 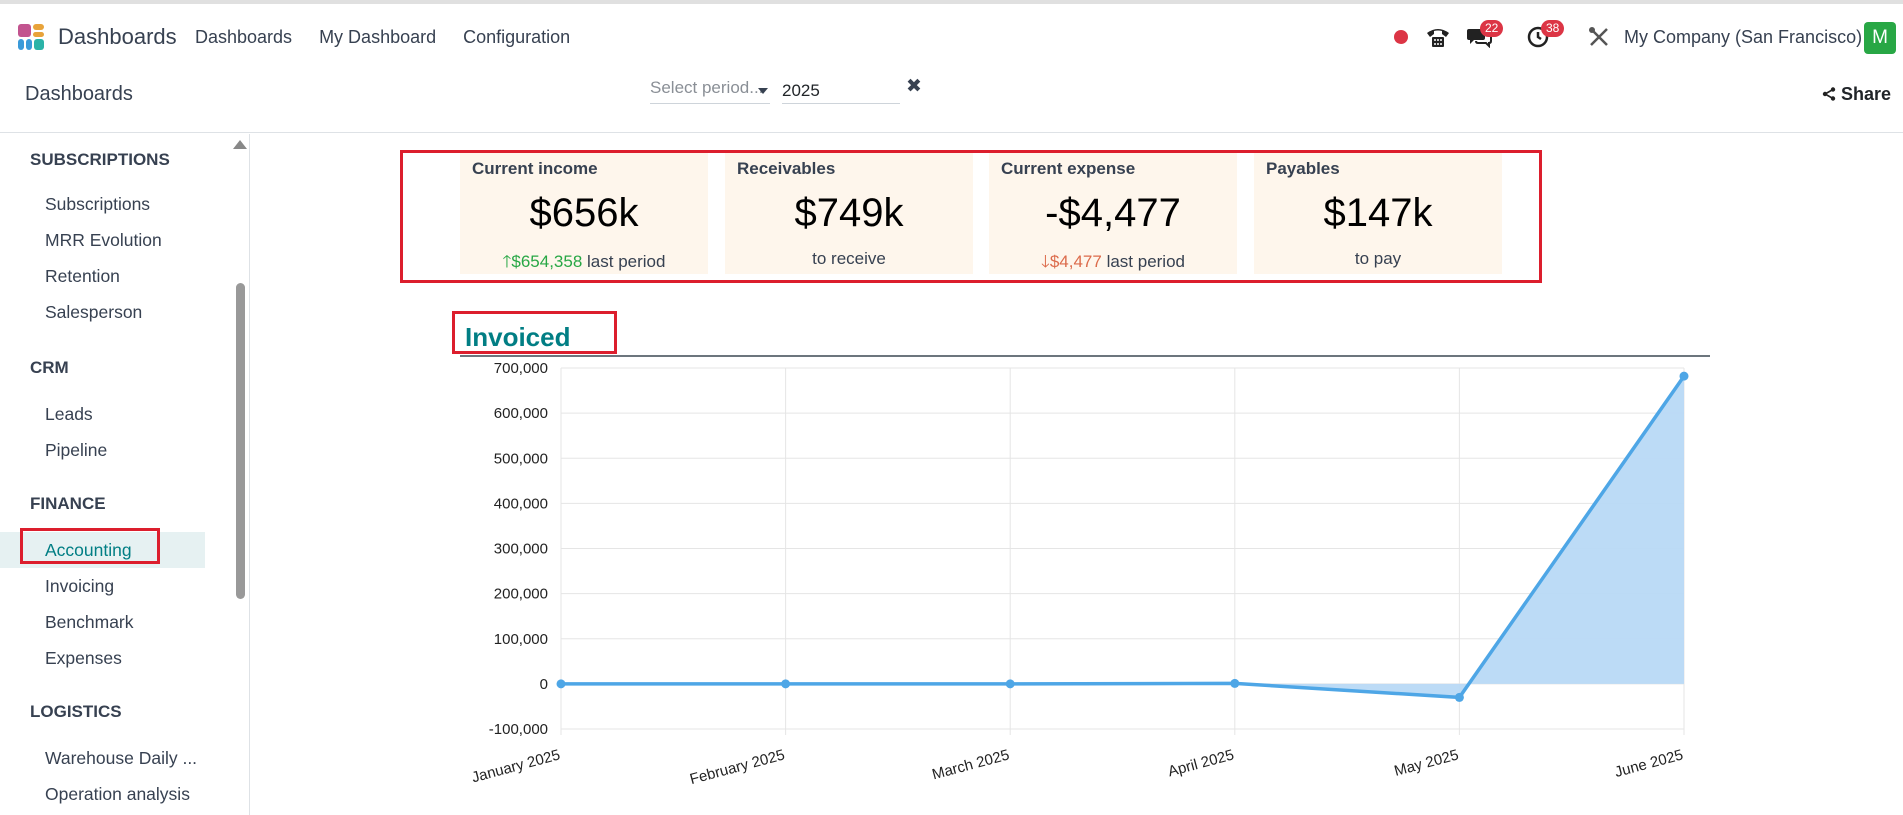 What do you see at coordinates (117, 586) in the screenshot?
I see `sidebar-item-invoicing: Invoicing` at bounding box center [117, 586].